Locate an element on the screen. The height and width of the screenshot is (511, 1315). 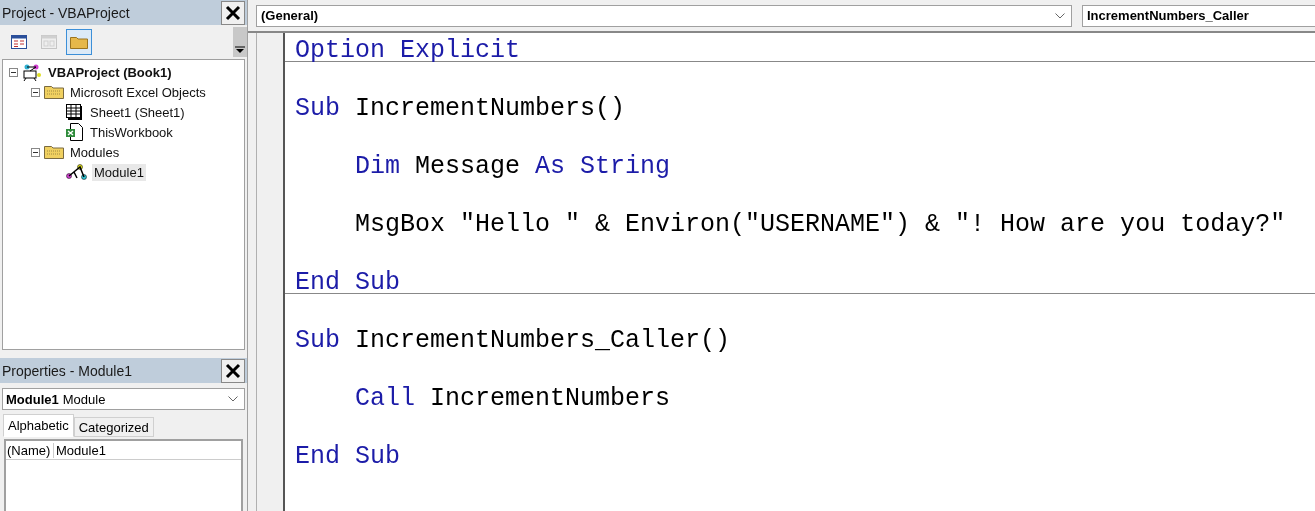
code-text: IncrementNumbers() is located at coordinates (490, 108).